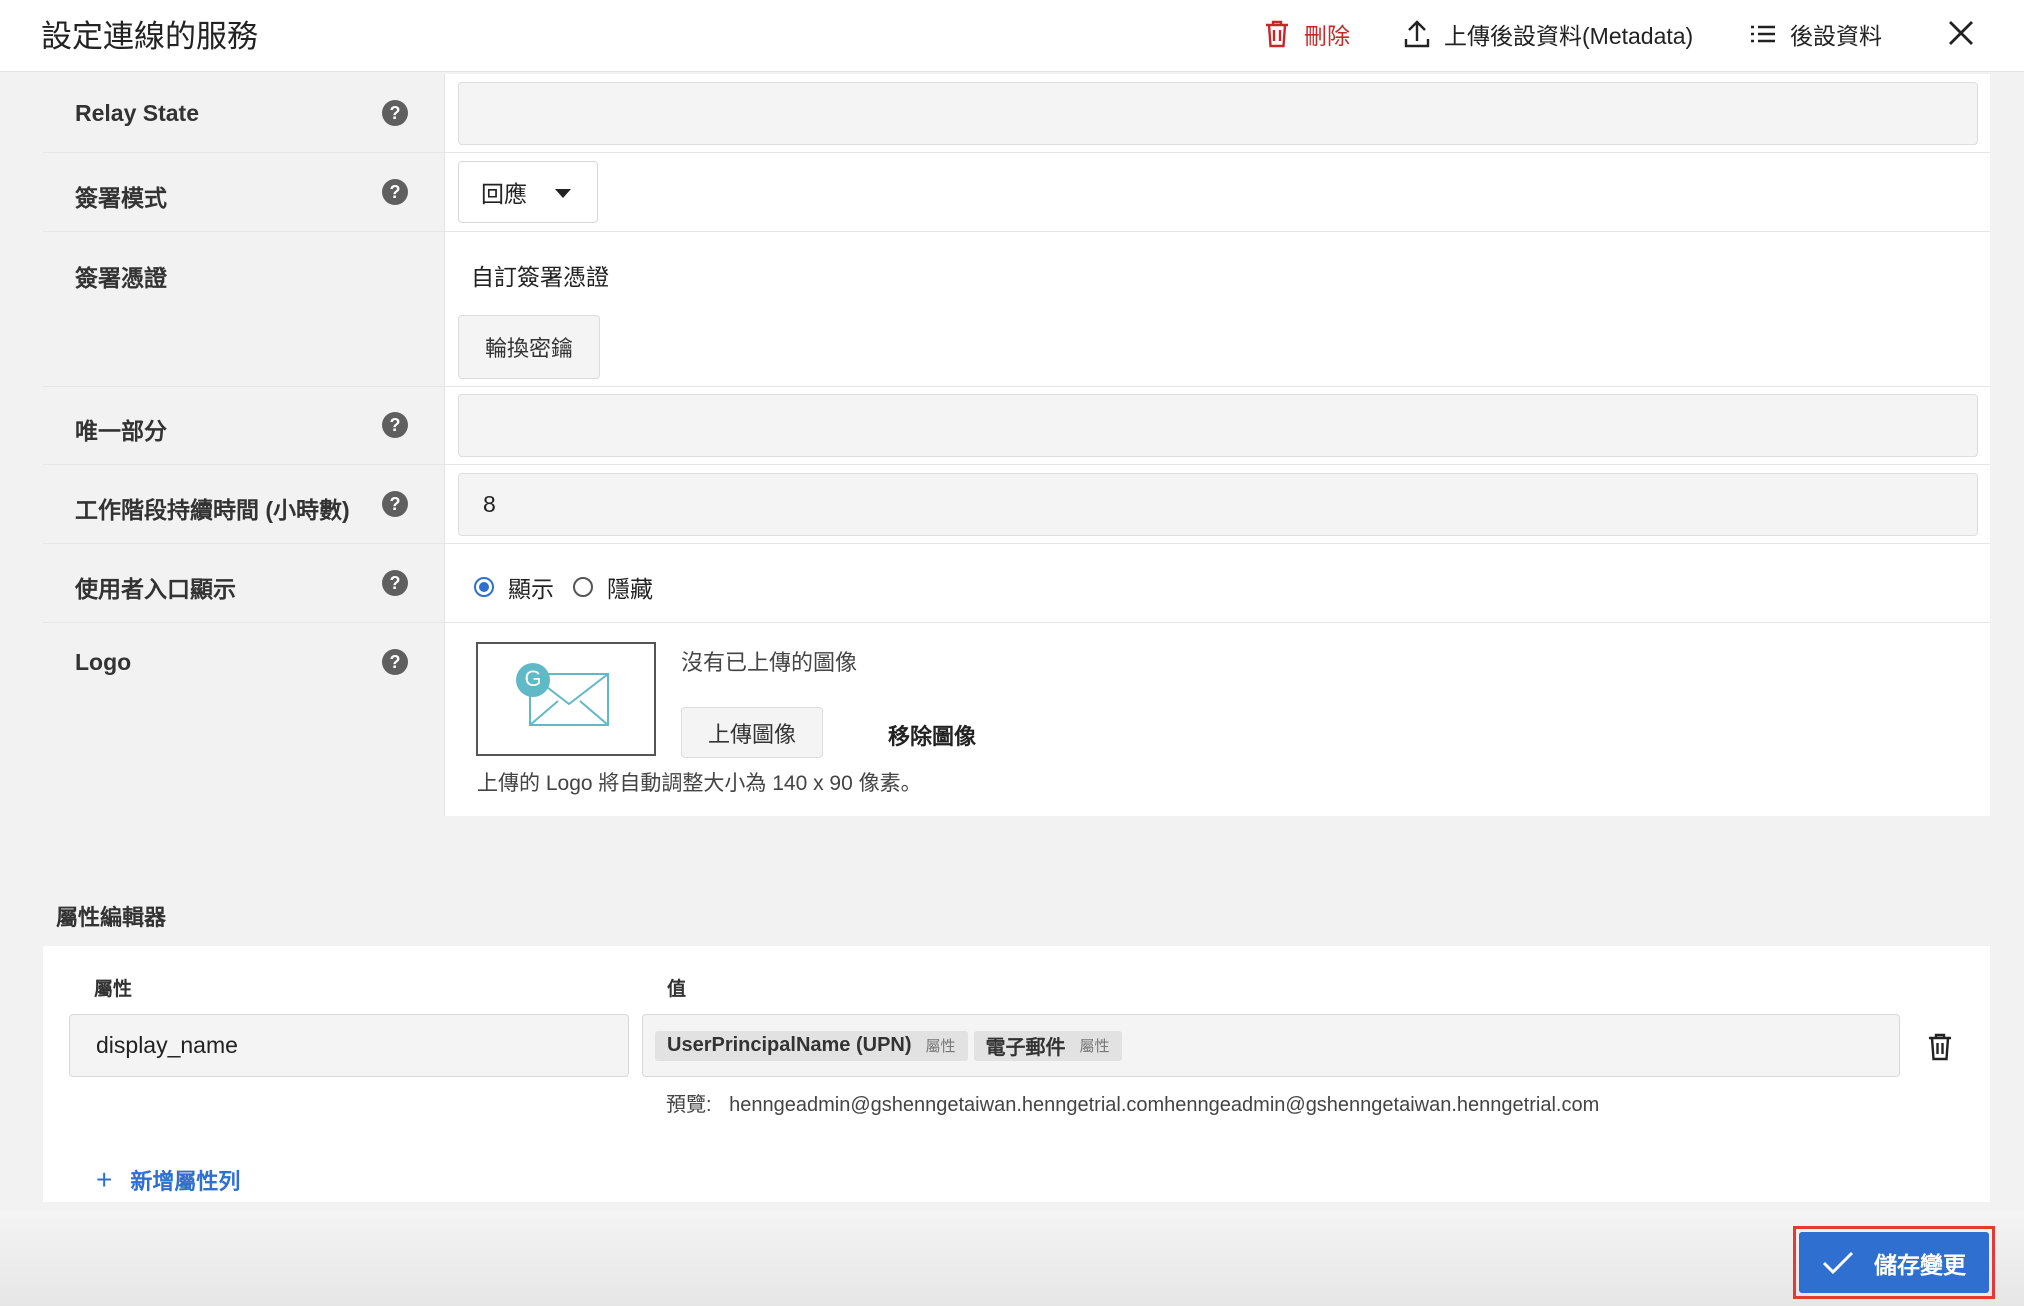  What do you see at coordinates (1218, 504) in the screenshot?
I see `session-duration-input: 8` at bounding box center [1218, 504].